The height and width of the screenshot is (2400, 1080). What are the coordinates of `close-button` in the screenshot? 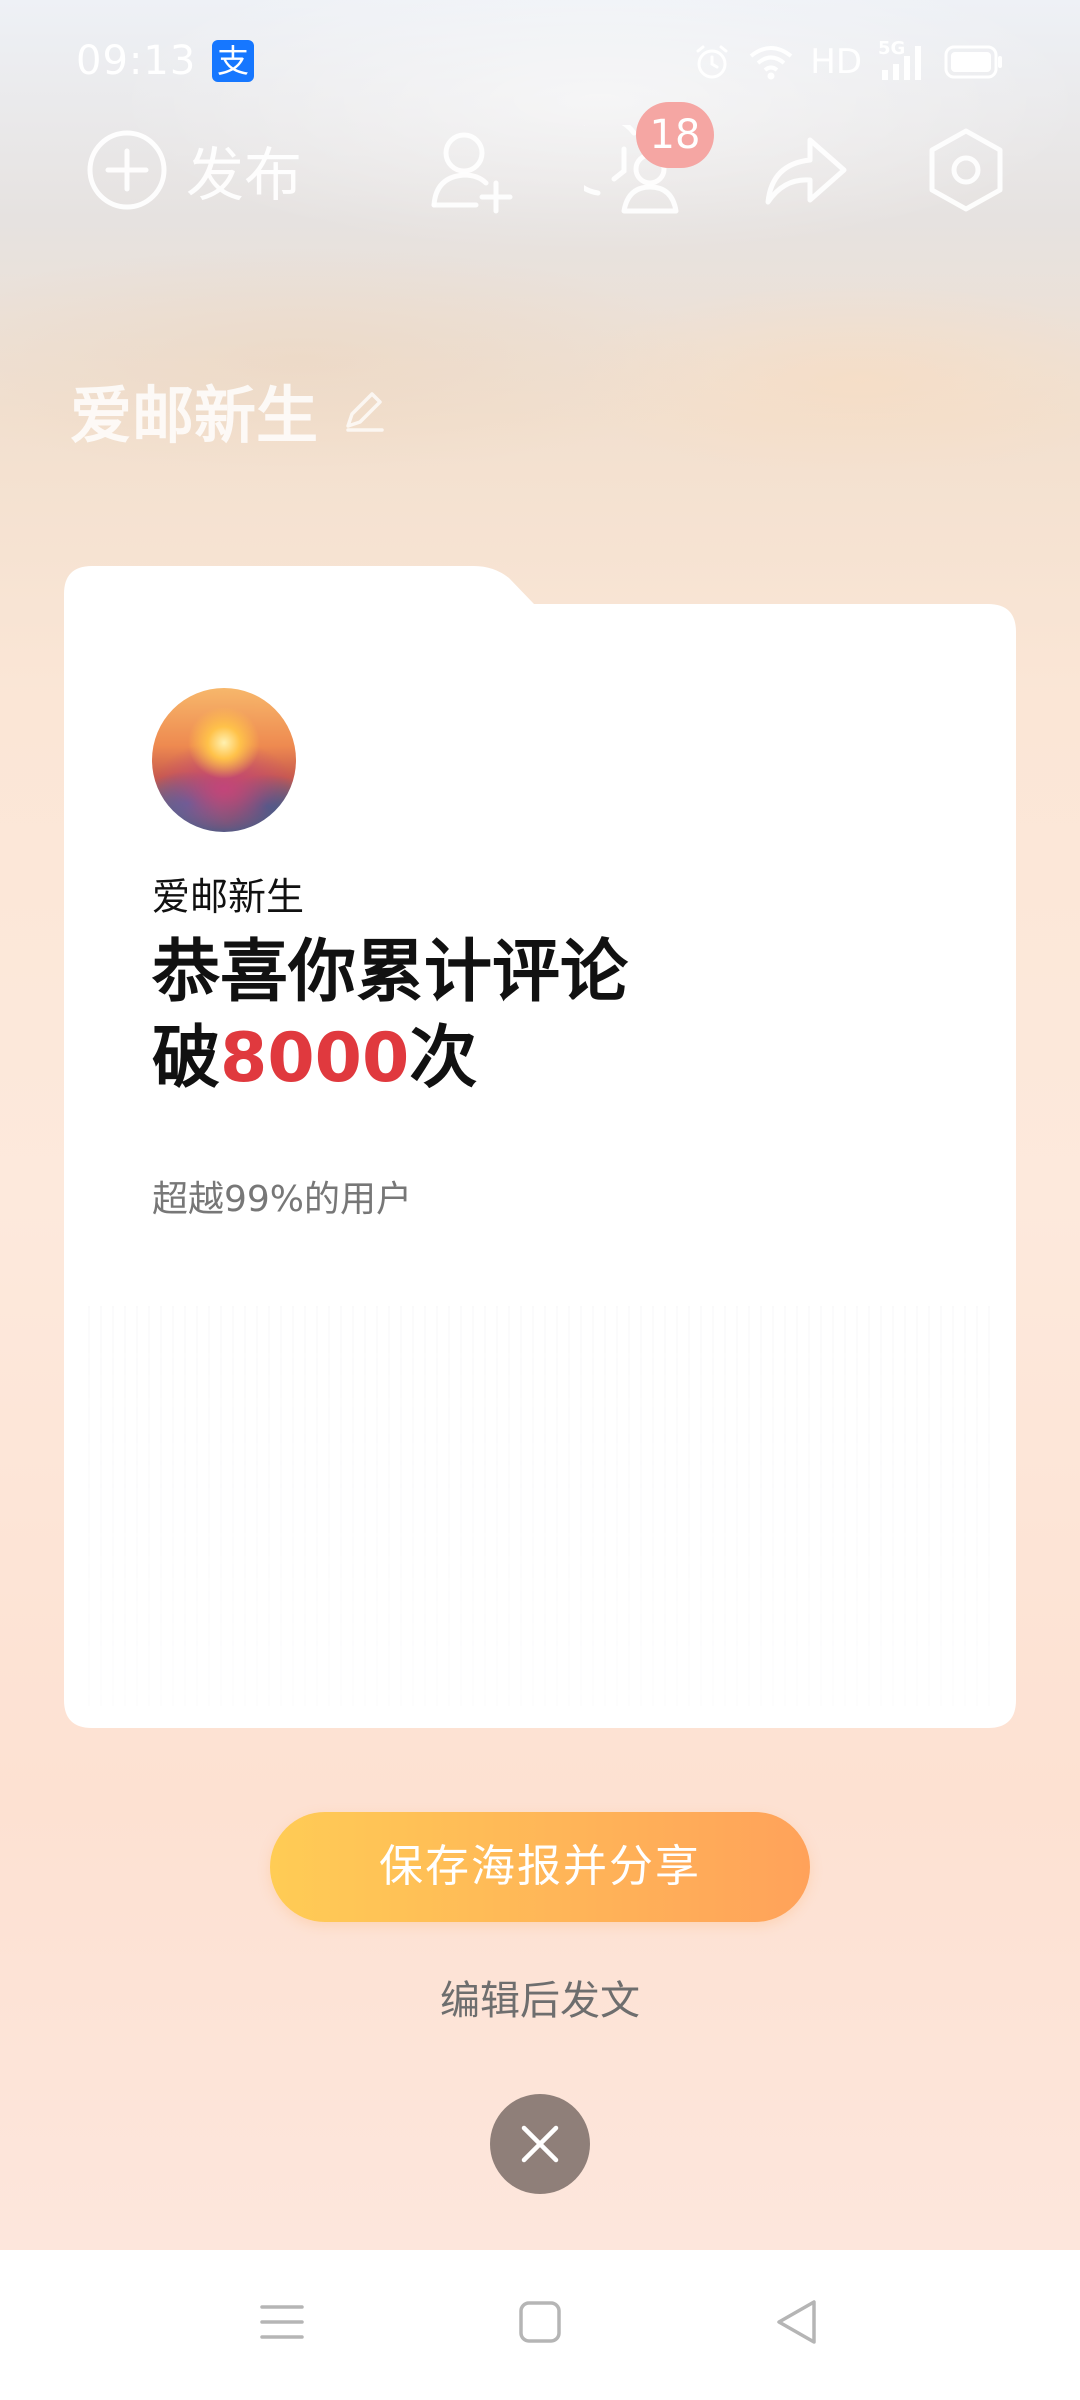 It's located at (540, 2144).